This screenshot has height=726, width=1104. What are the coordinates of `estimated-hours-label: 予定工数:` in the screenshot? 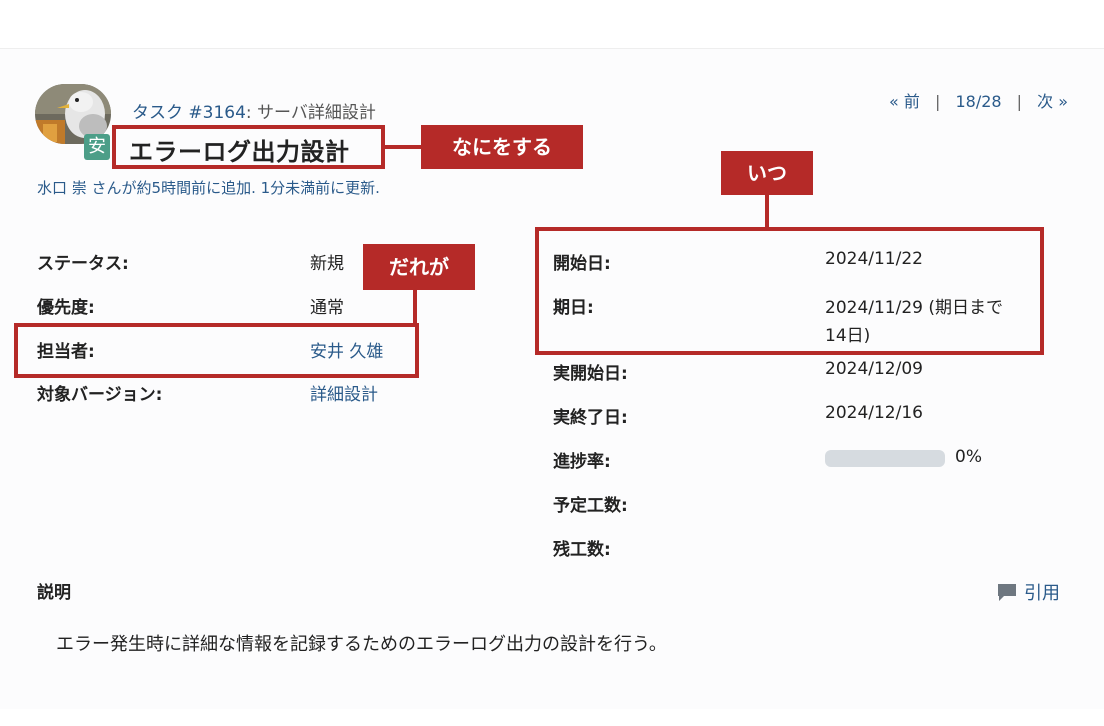 It's located at (590, 506).